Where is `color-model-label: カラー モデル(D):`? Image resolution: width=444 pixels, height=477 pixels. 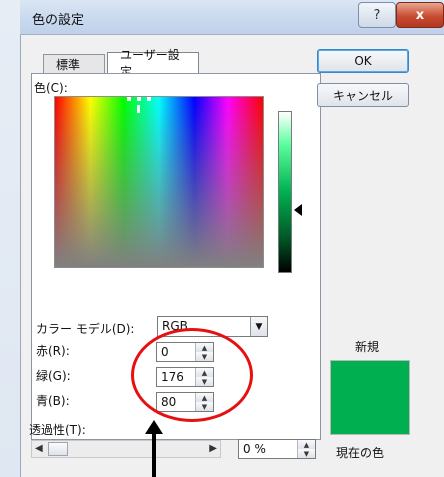 color-model-label: カラー モデル(D): is located at coordinates (85, 329).